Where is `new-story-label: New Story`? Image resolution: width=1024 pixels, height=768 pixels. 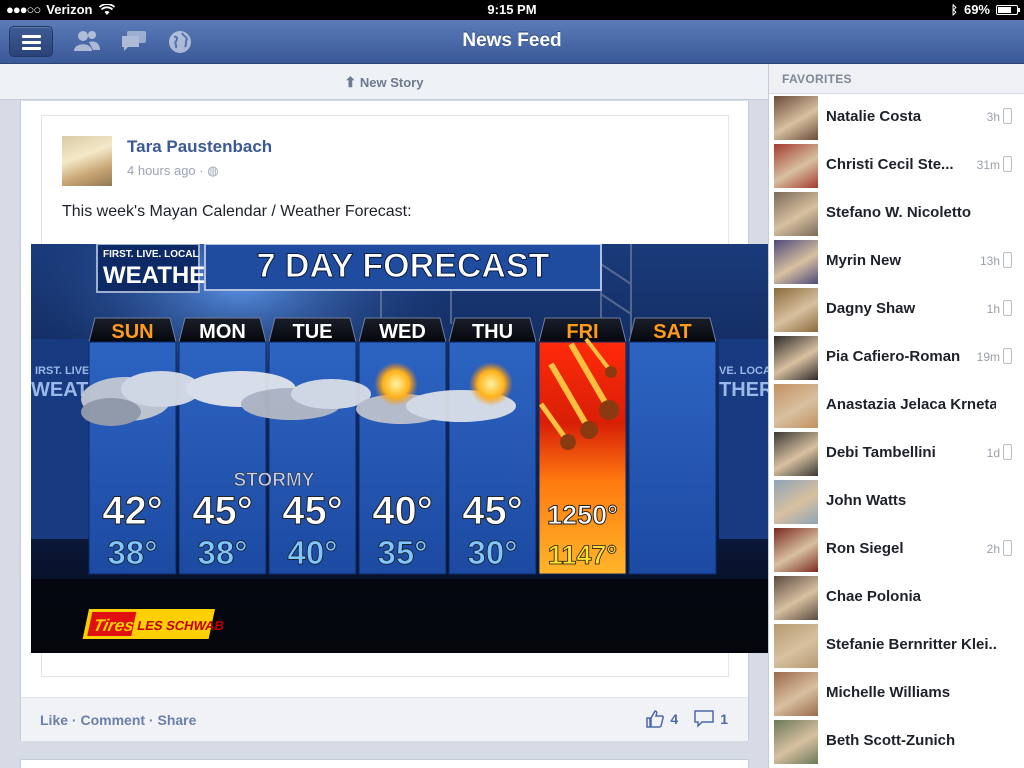 new-story-label: New Story is located at coordinates (391, 82).